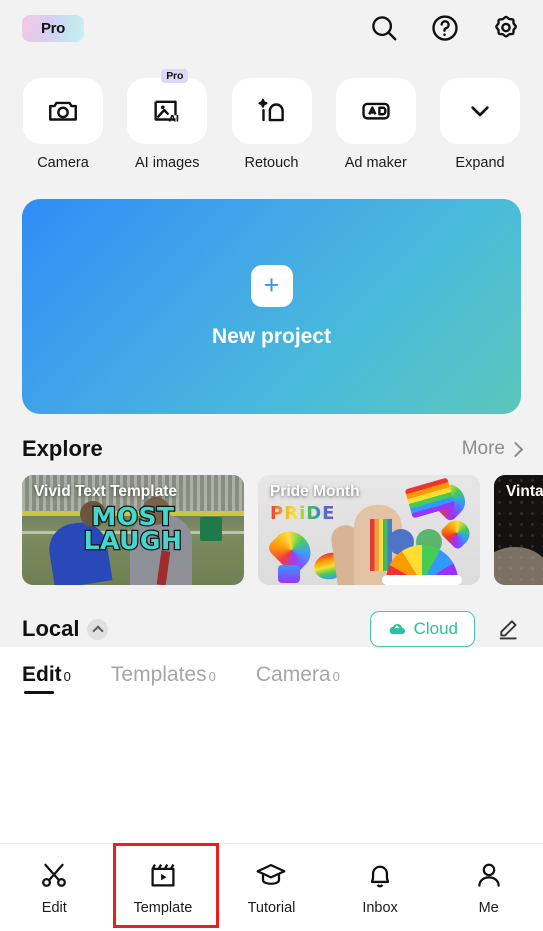 This screenshot has height=931, width=543. I want to click on nav-item-template-label: Template, so click(163, 908).